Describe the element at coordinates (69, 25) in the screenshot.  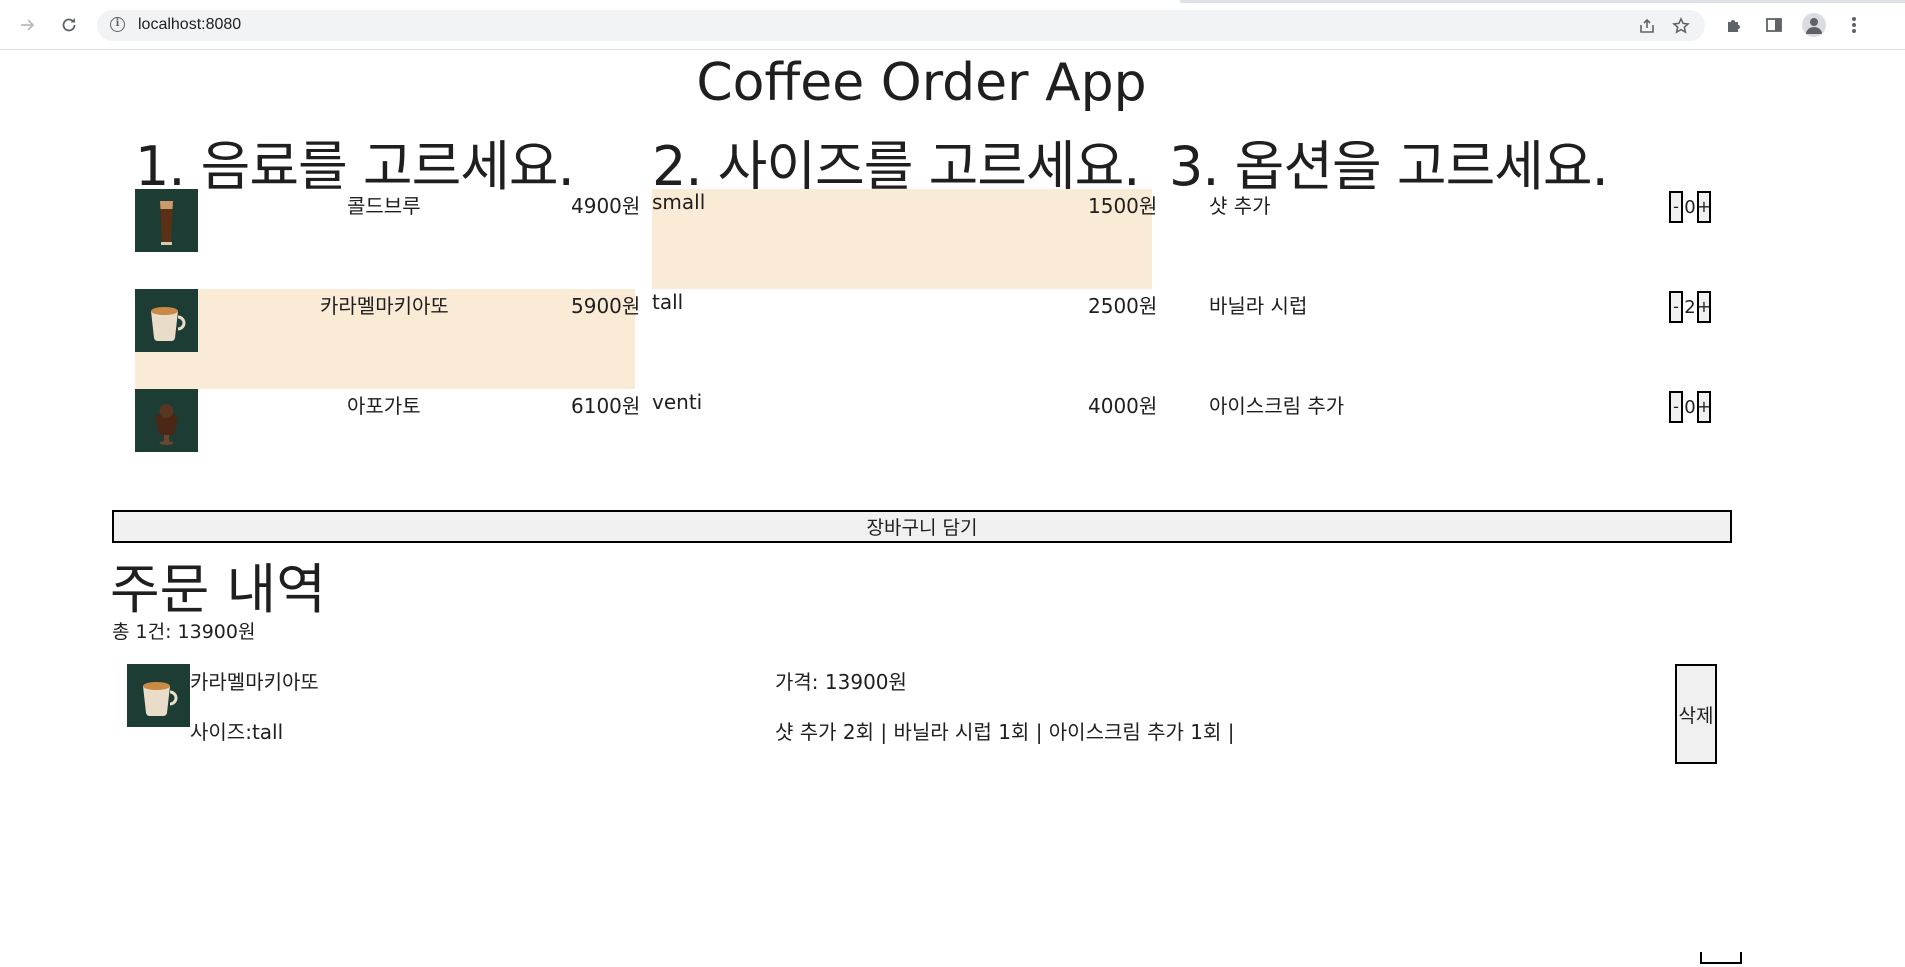
I see `reload-icon` at that location.